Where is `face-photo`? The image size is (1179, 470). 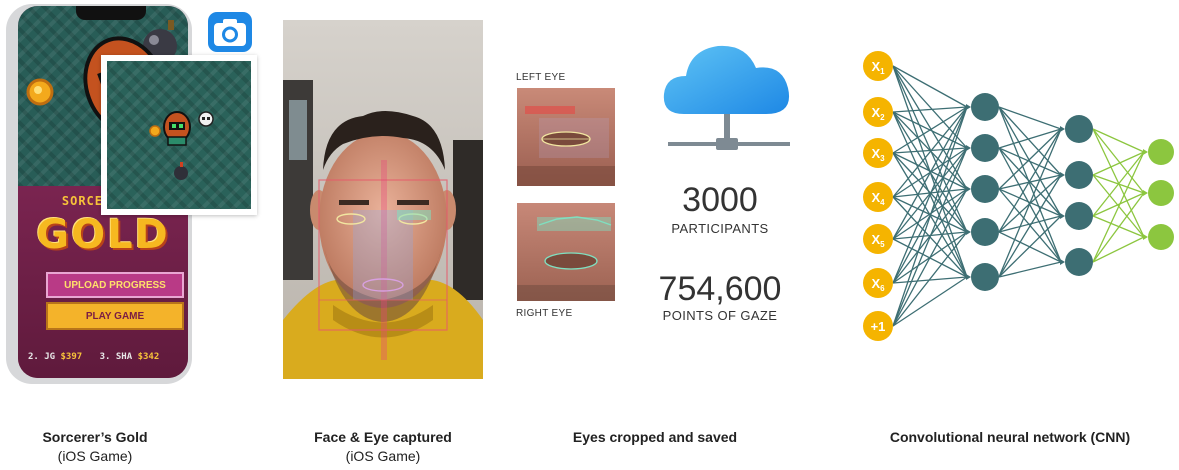 face-photo is located at coordinates (383, 199).